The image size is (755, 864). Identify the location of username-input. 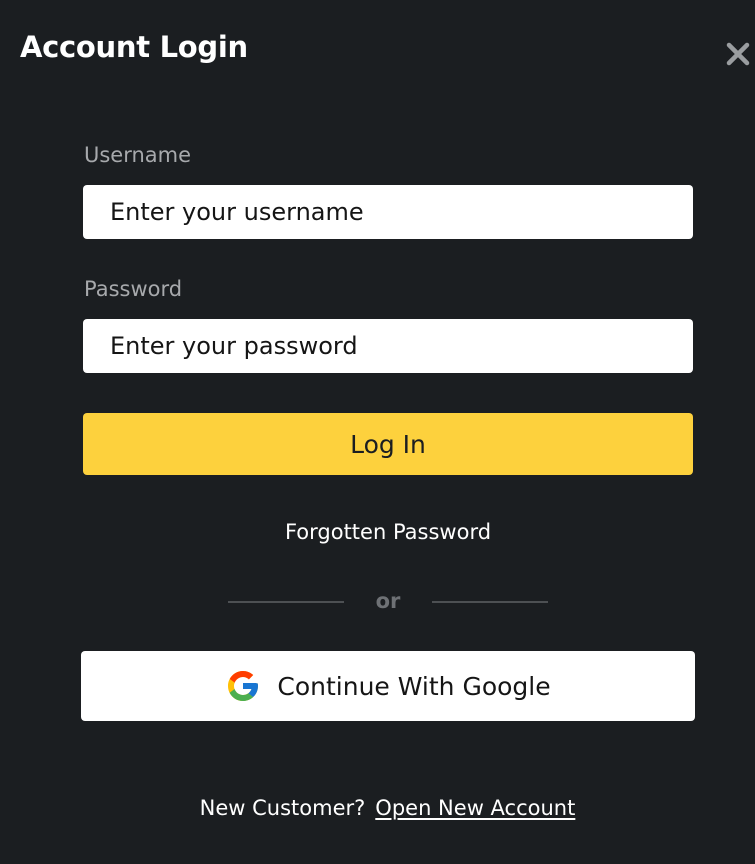
(388, 212).